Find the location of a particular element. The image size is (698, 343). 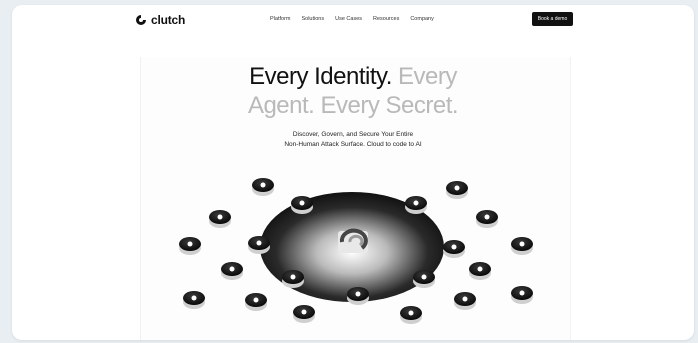

key-icon is located at coordinates (293, 279).